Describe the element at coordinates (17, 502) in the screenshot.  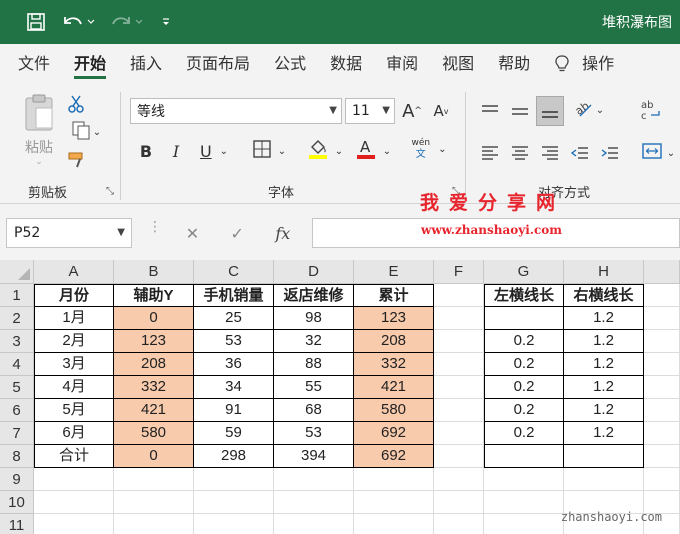
I see `row-header-10: 10` at that location.